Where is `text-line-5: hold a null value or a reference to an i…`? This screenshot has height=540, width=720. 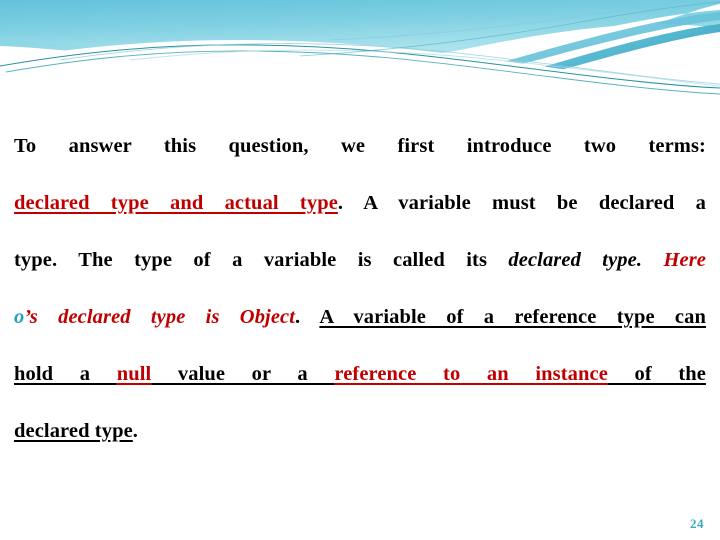
text-line-5: hold a null value or a reference to an i… is located at coordinates (360, 374).